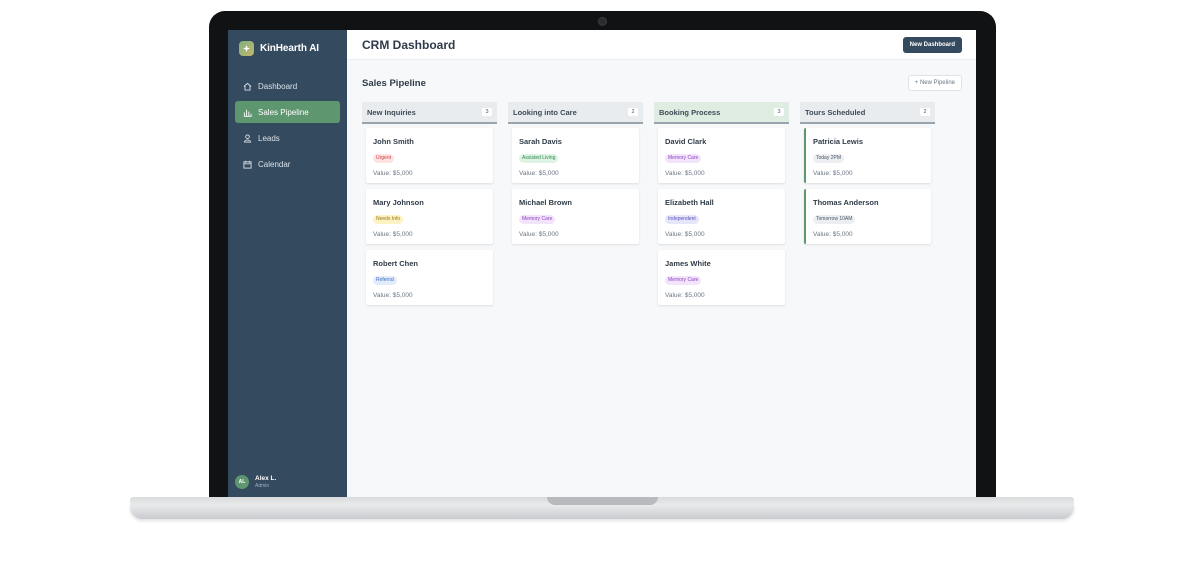 This screenshot has width=1200, height=568. Describe the element at coordinates (721, 155) in the screenshot. I see `lead-card: David Clark Memory Care Value: $5,000` at that location.